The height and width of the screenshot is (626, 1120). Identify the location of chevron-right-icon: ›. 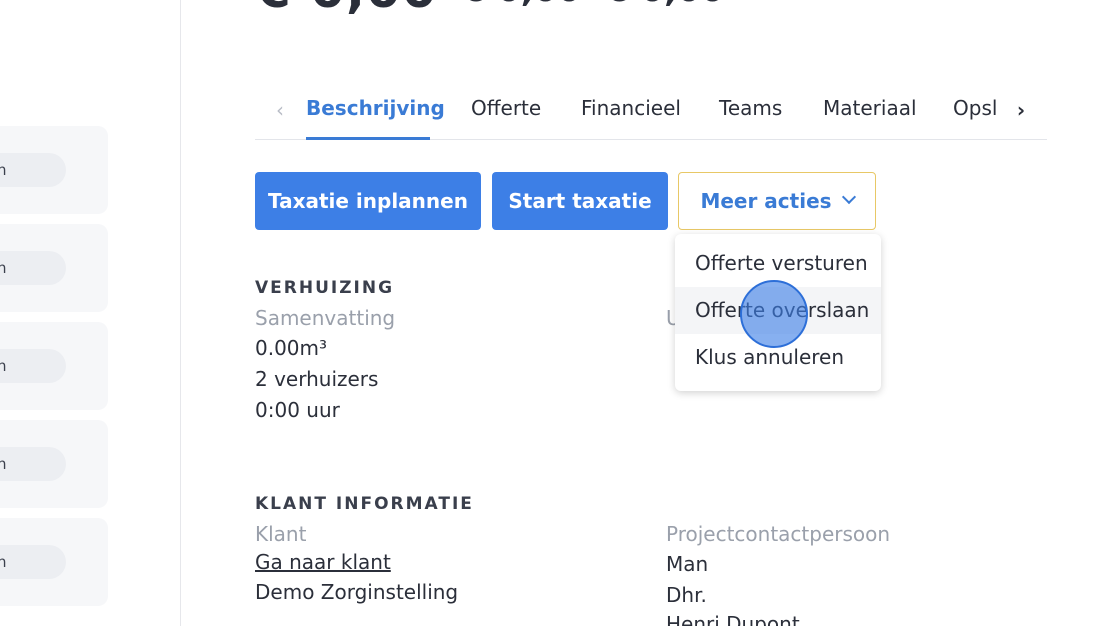
(1021, 110).